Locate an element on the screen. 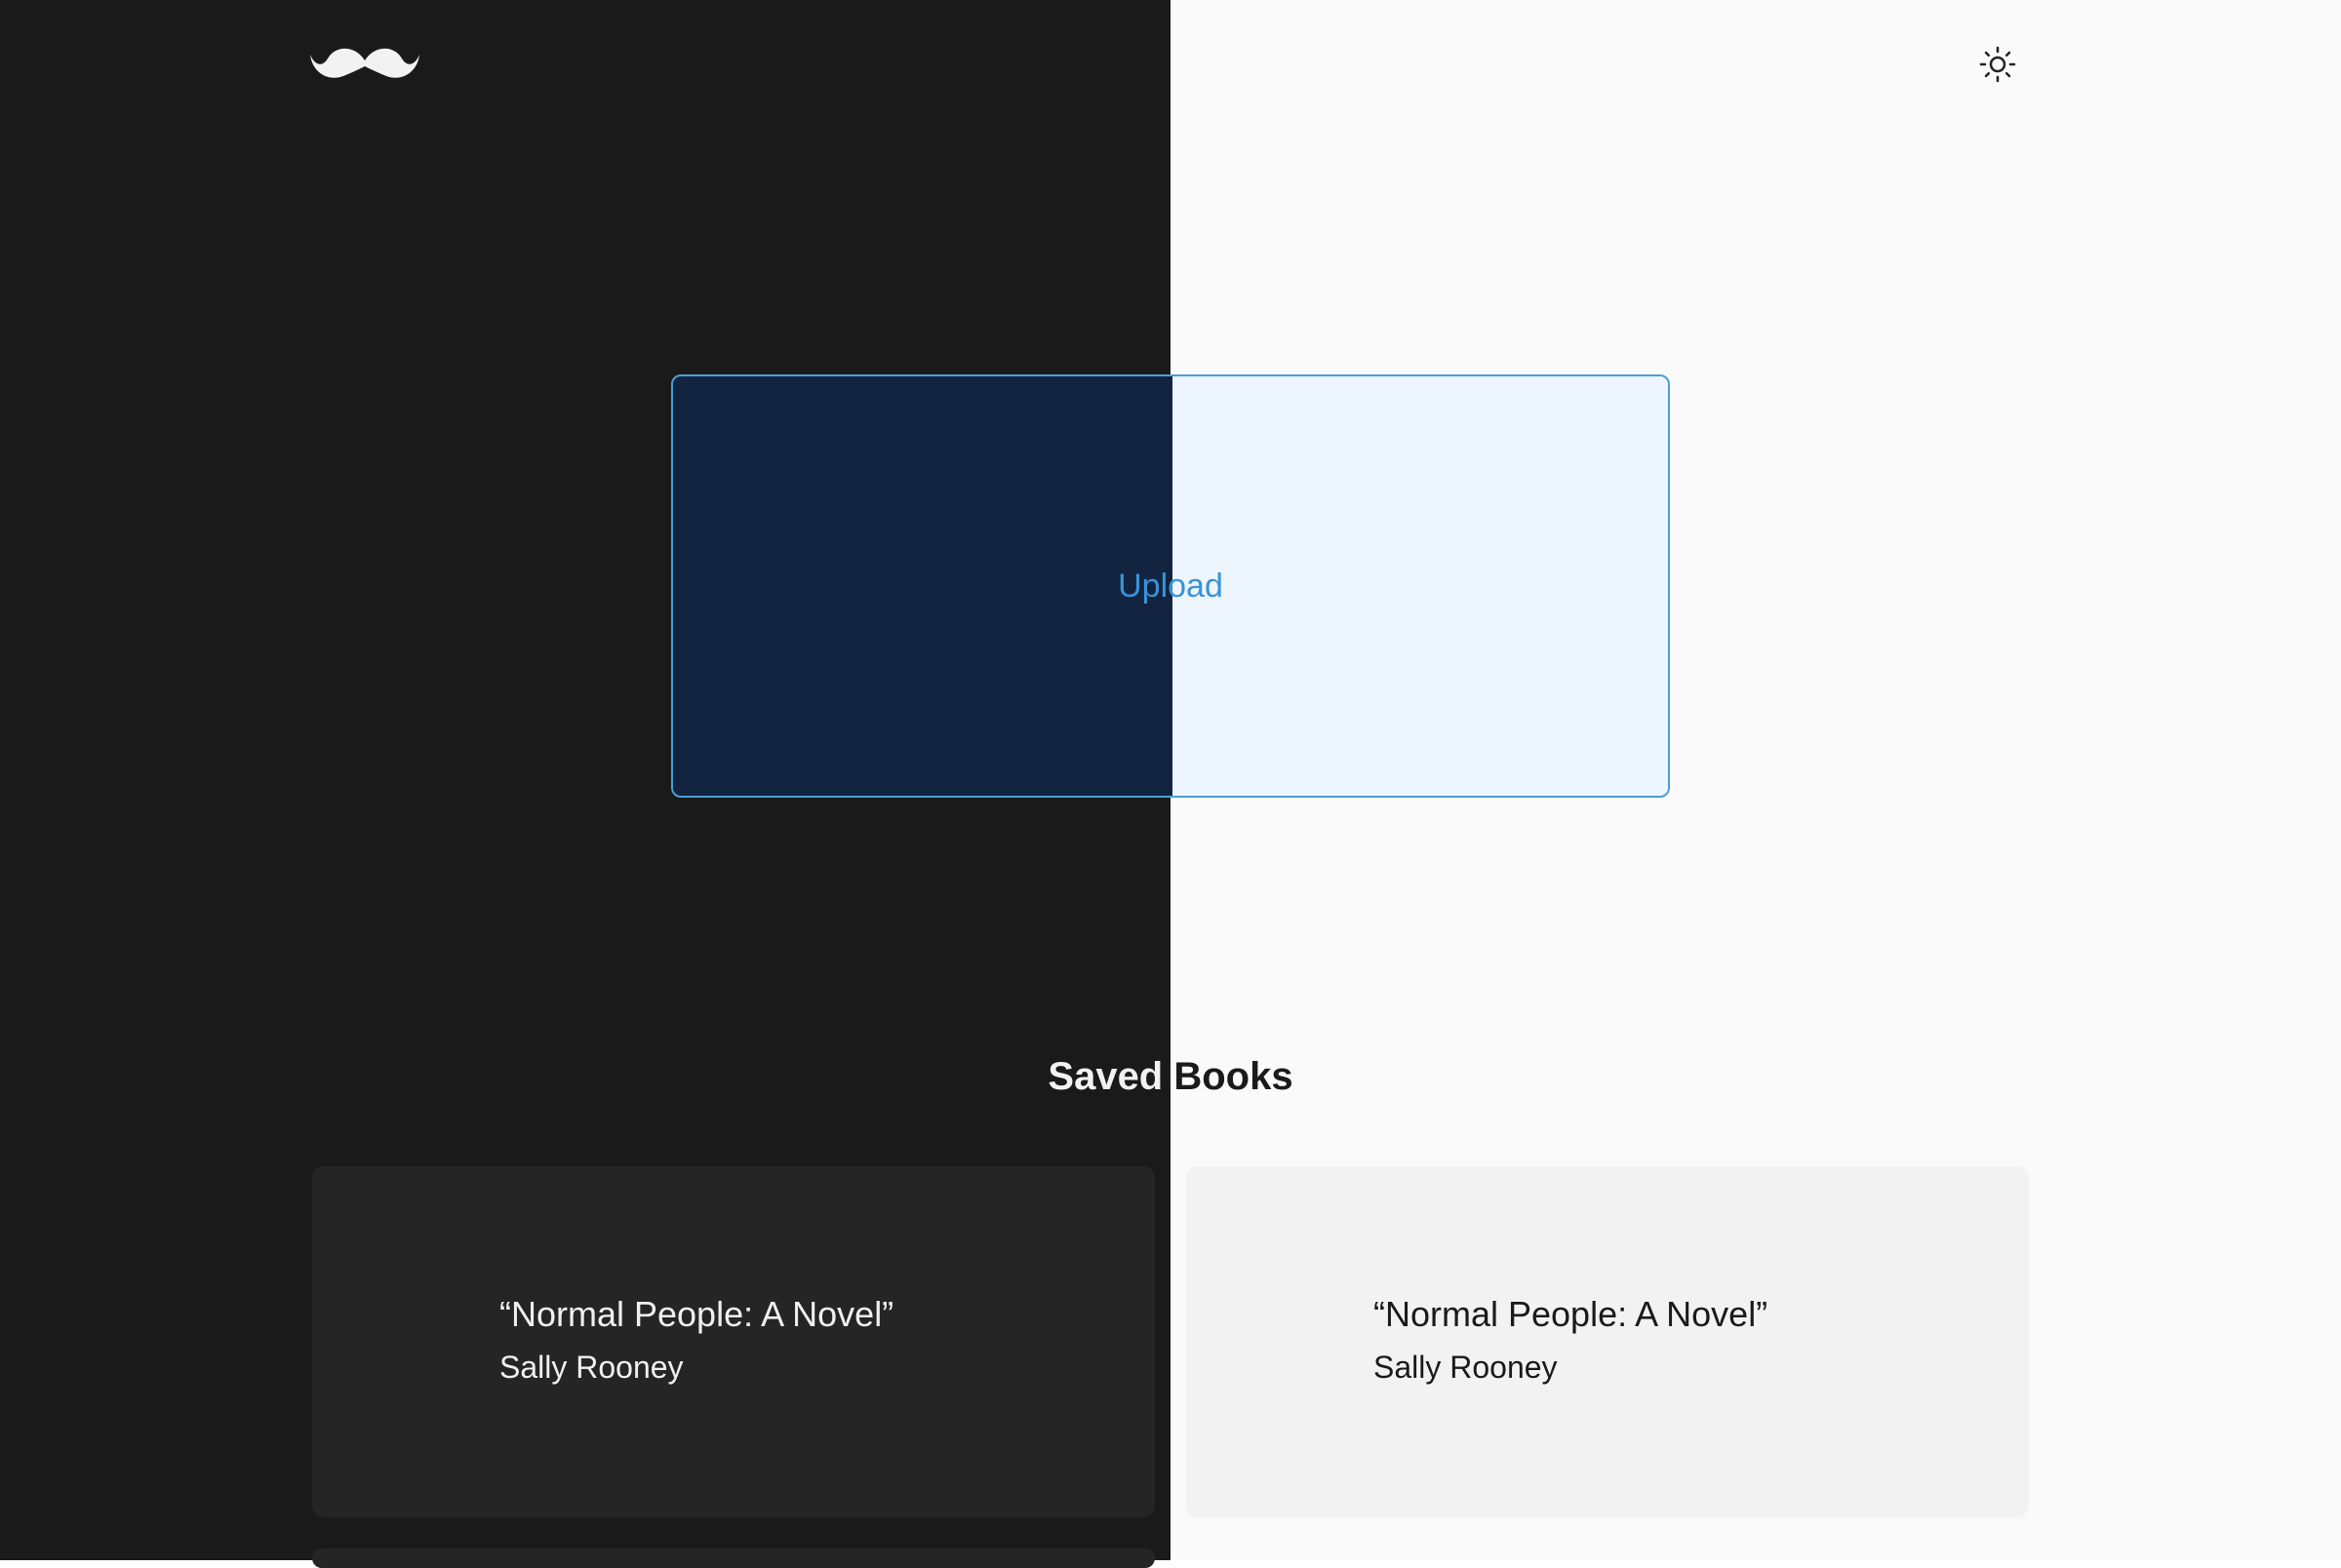  mustache-icon is located at coordinates (364, 61).